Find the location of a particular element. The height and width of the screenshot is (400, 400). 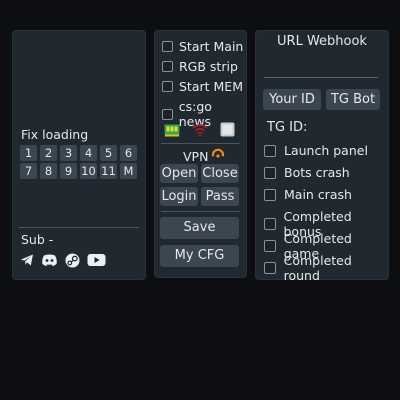

social-links is located at coordinates (63, 260).